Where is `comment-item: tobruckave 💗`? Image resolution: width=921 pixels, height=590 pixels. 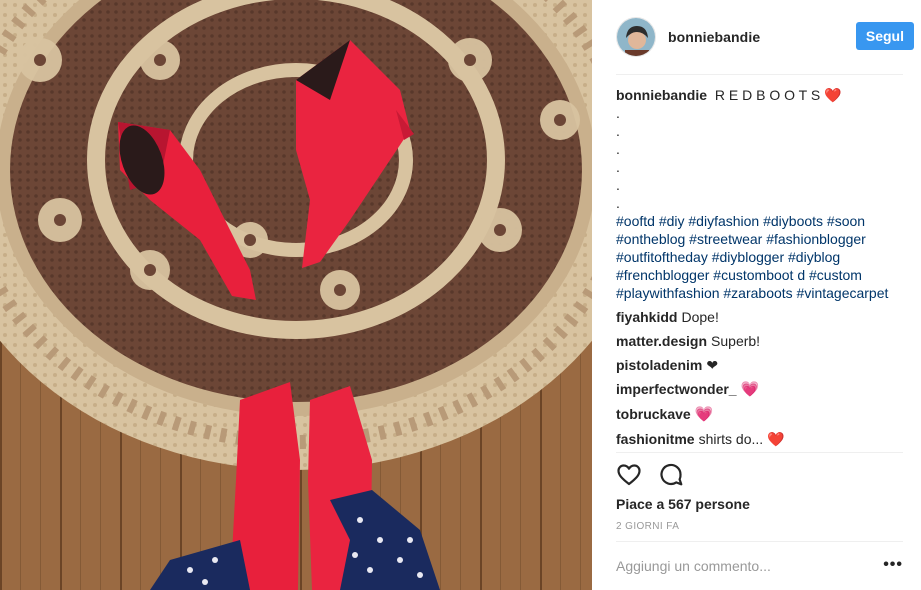
comment-item: tobruckave 💗 is located at coordinates (761, 414).